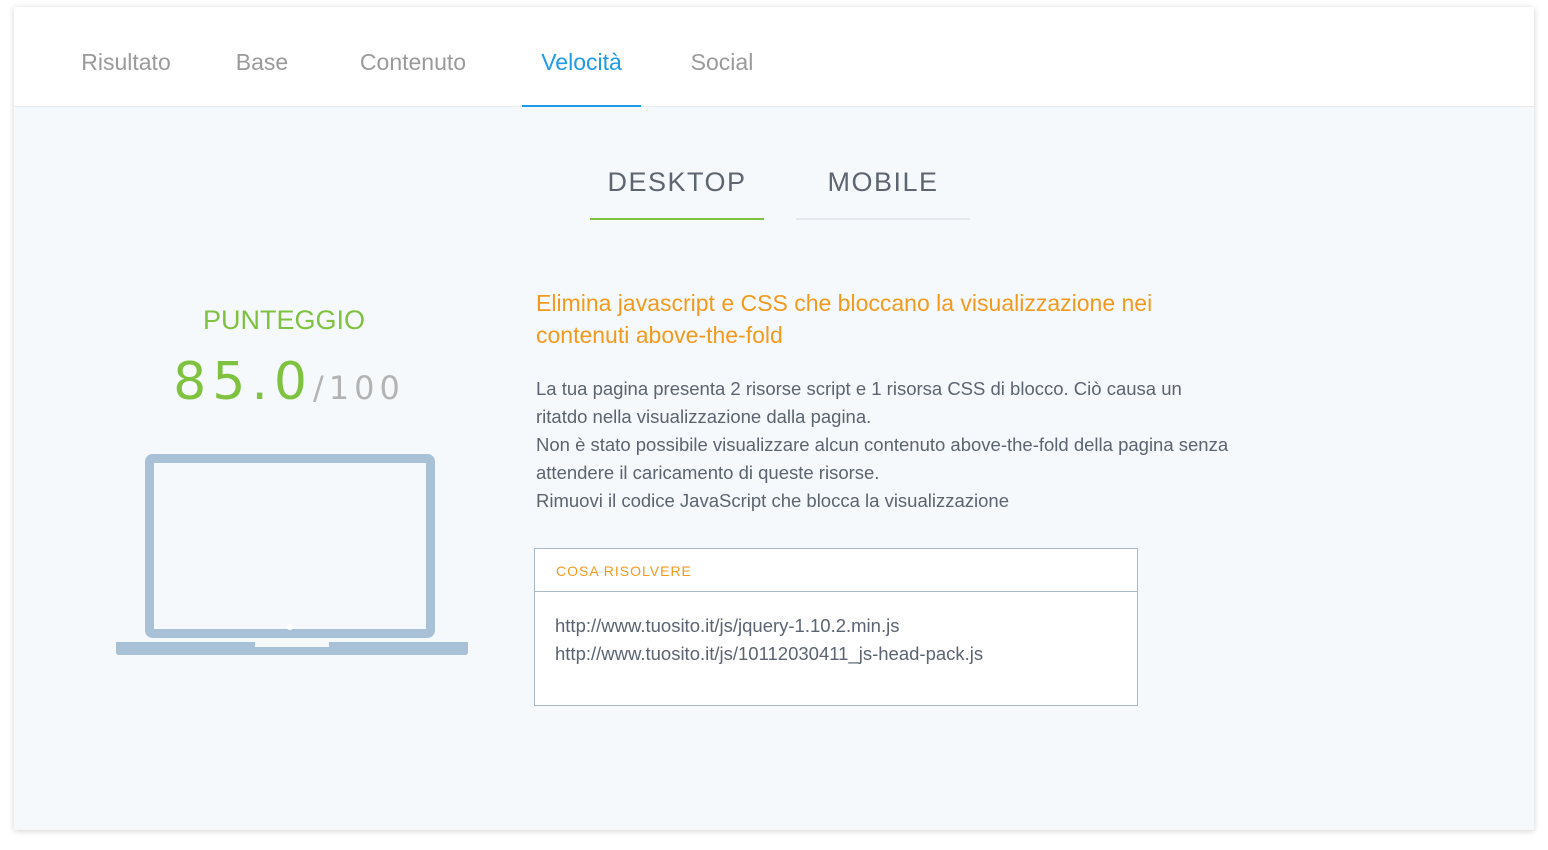 The width and height of the screenshot is (1548, 850). What do you see at coordinates (283, 320) in the screenshot?
I see `score-label: PUNTEGGIO` at bounding box center [283, 320].